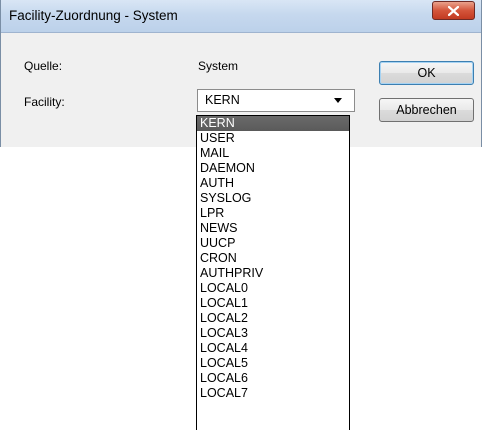 This screenshot has width=482, height=430. I want to click on dropdown-option: UUCP, so click(273, 243).